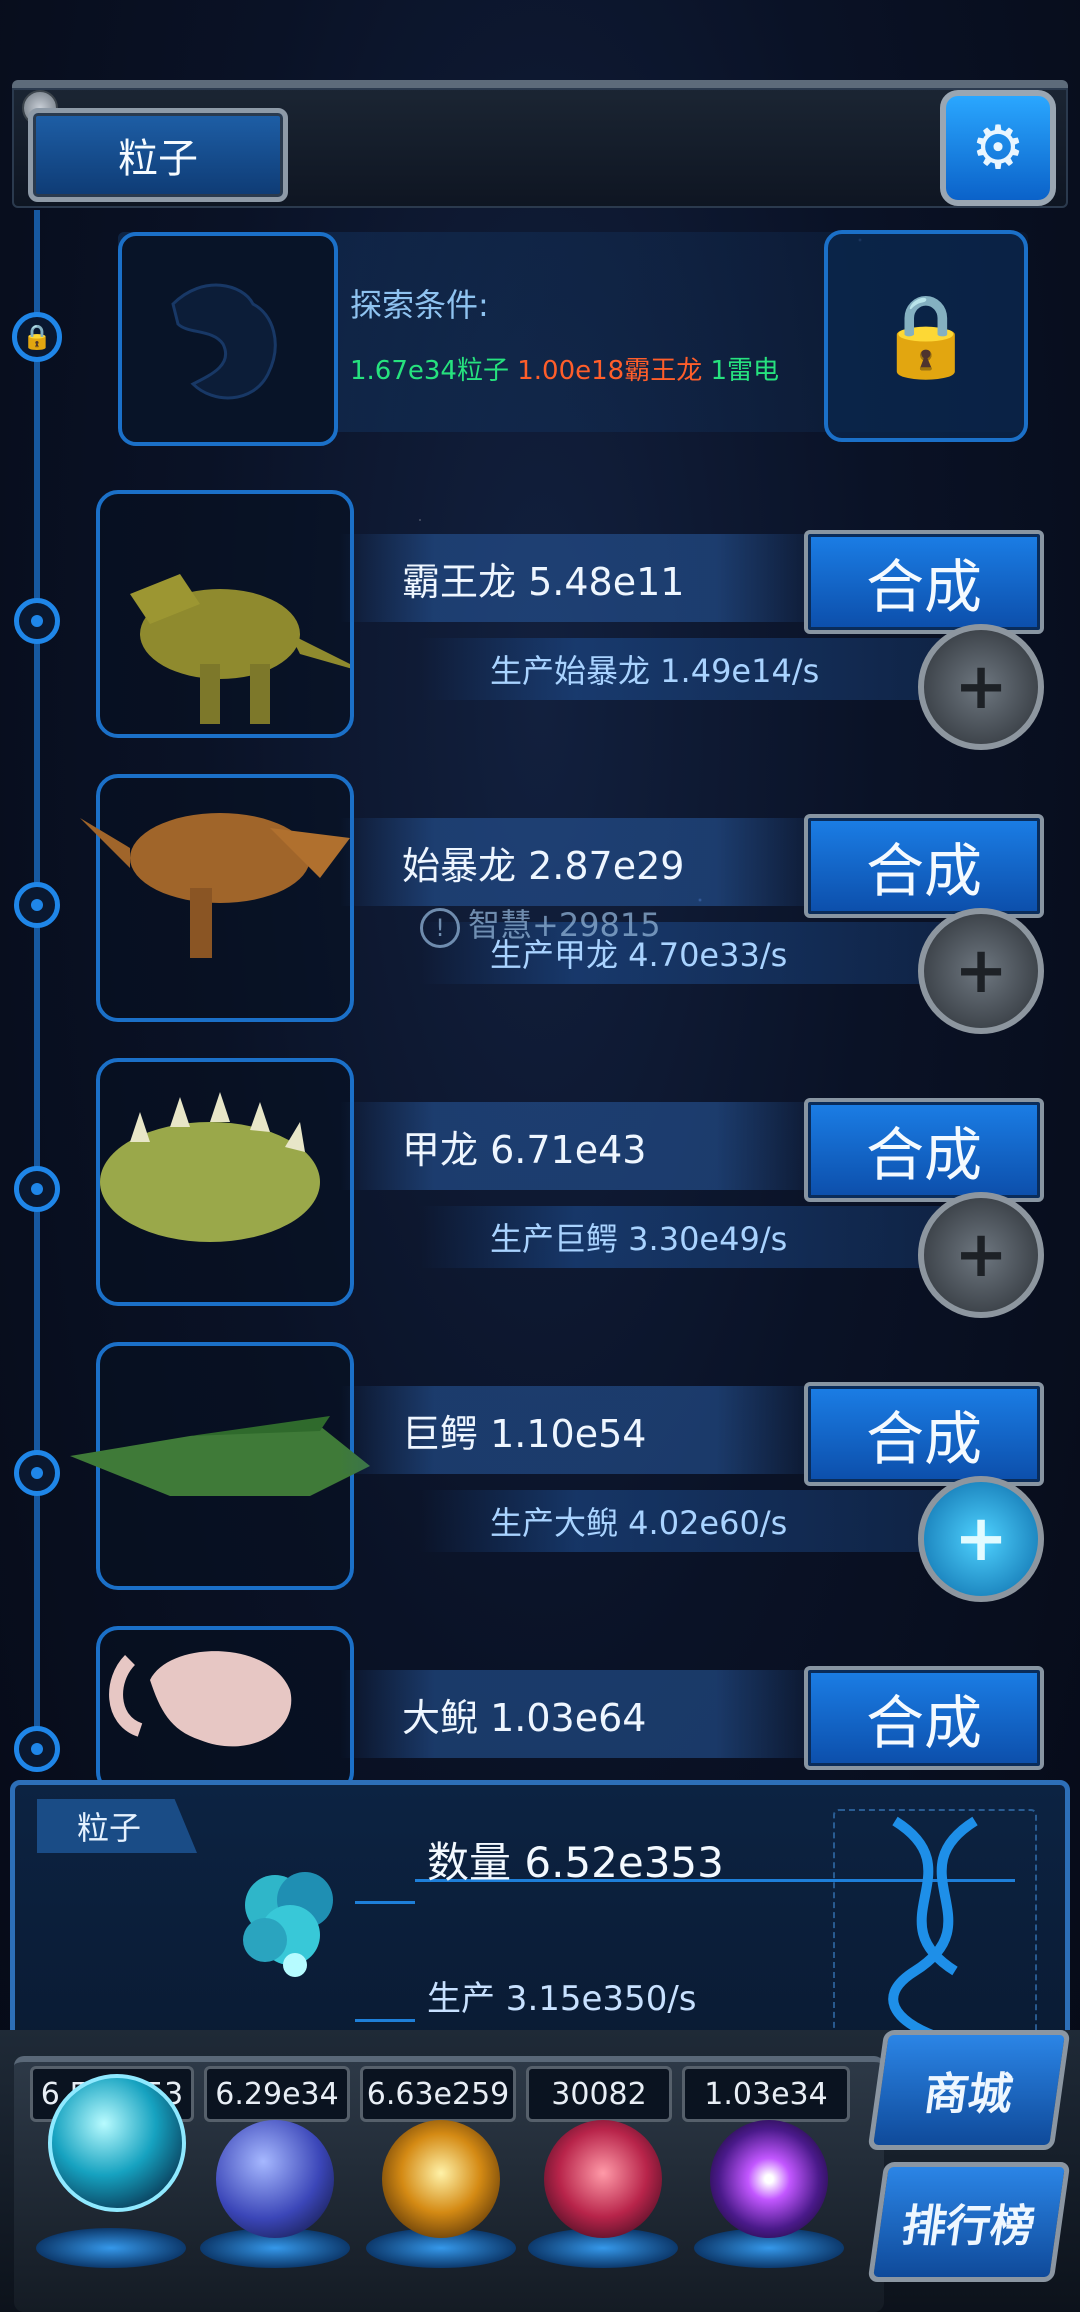  I want to click on add-button-active: +, so click(981, 1539).